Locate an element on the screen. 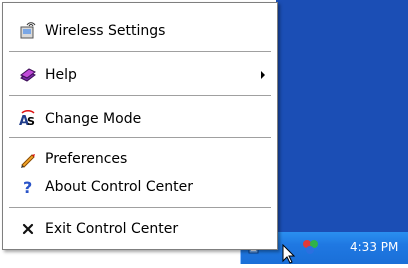 The width and height of the screenshot is (408, 268). mouse-cursor-icon is located at coordinates (289, 253).